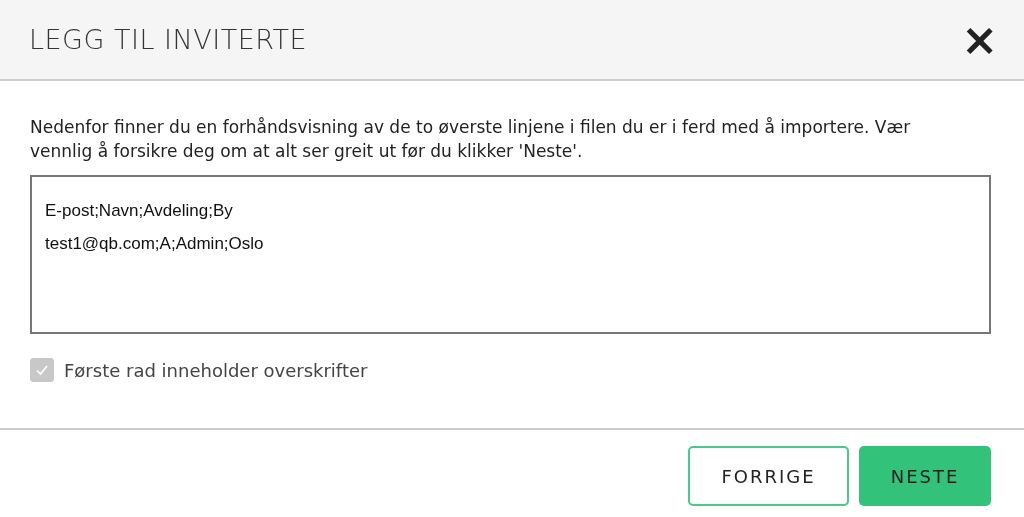  Describe the element at coordinates (925, 476) in the screenshot. I see `next-button: NESTE` at that location.